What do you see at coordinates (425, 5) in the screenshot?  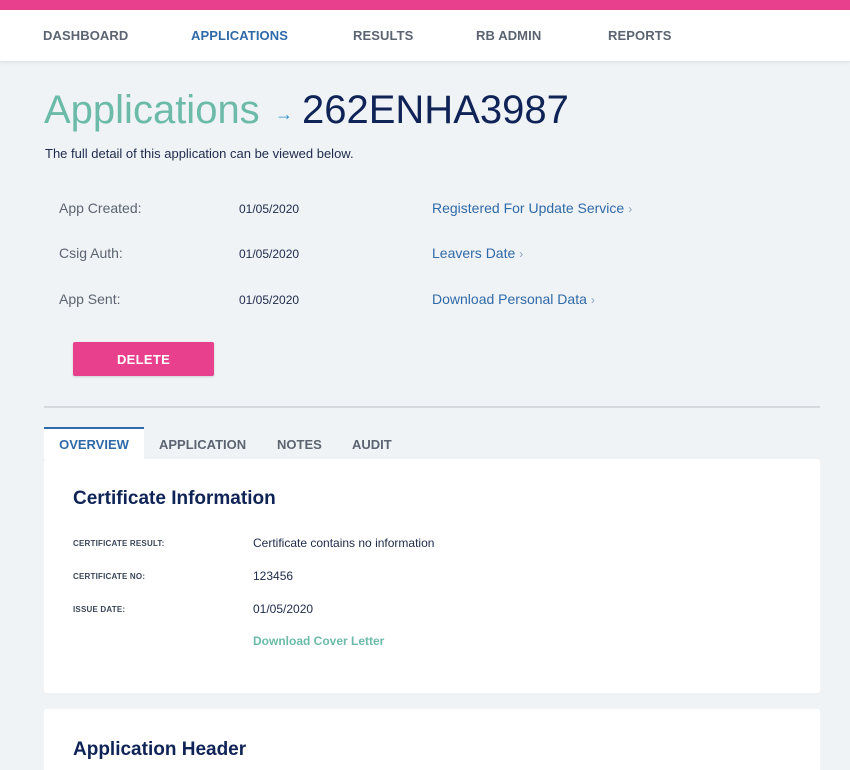 I see `top-accent-bar` at bounding box center [425, 5].